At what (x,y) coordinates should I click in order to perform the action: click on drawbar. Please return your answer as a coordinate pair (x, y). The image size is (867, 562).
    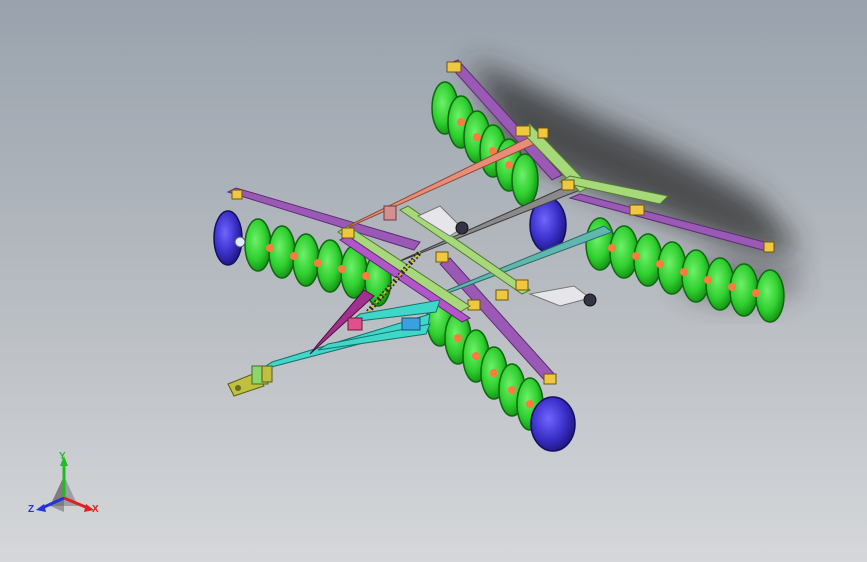
    Looking at the image, I should click on (350, 330).